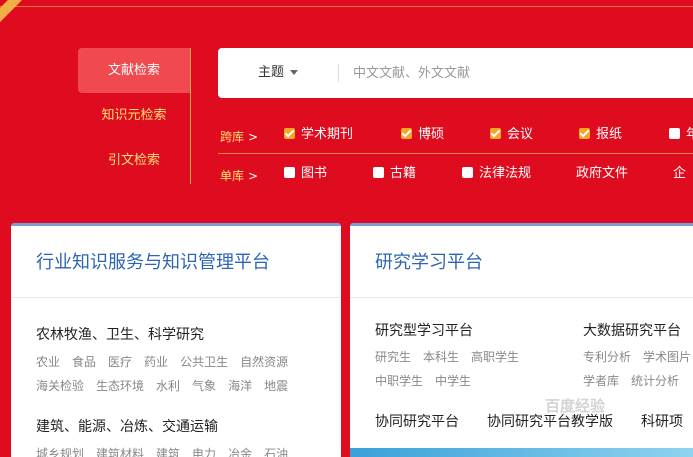  What do you see at coordinates (188, 449) in the screenshot?
I see `tag-line: 城乡规划 建筑材料 建筑 电力 冶金 石油` at bounding box center [188, 449].